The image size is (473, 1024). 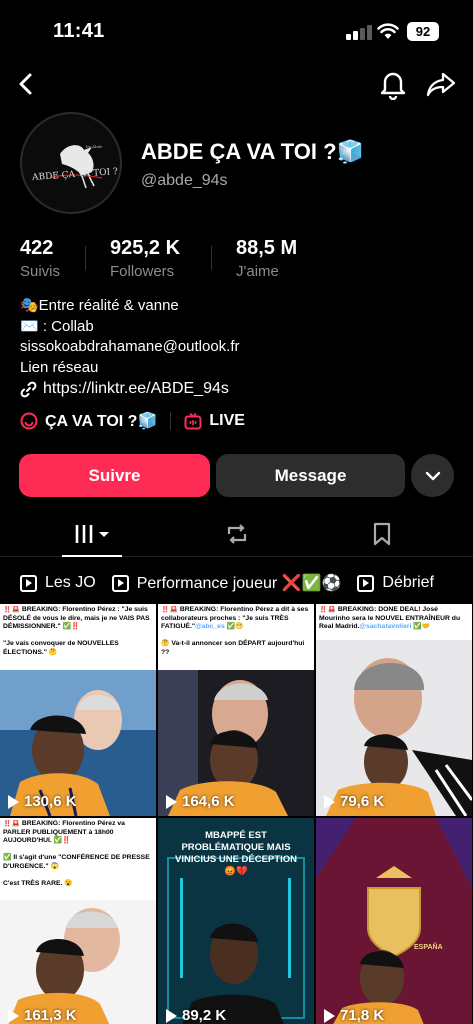 What do you see at coordinates (50, 1015) in the screenshot?
I see `view-count-text: 161,3 K` at bounding box center [50, 1015].